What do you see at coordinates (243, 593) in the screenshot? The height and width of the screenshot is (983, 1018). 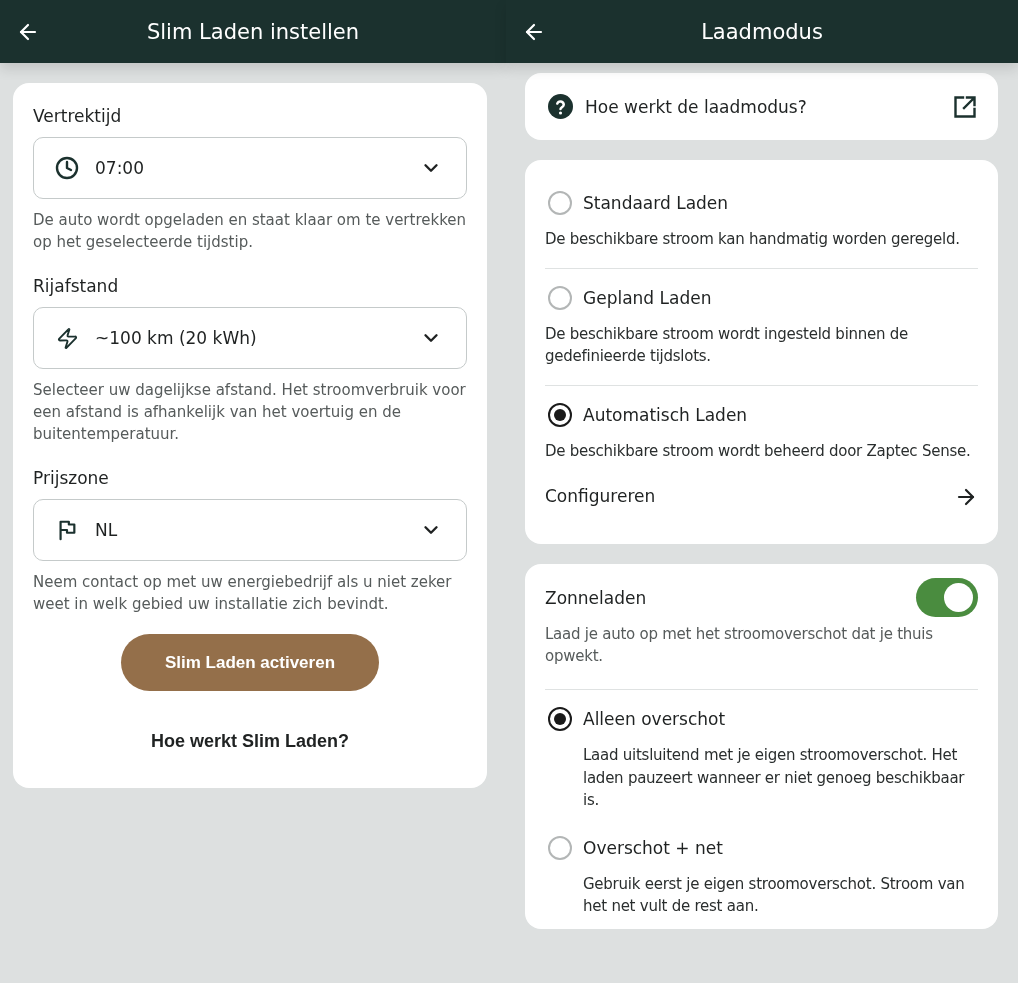 I see `helper-text: Neem contact op met uw energiebedrijf als u niet zeker weet in welk gebied uw installatie zich bevindt.` at bounding box center [243, 593].